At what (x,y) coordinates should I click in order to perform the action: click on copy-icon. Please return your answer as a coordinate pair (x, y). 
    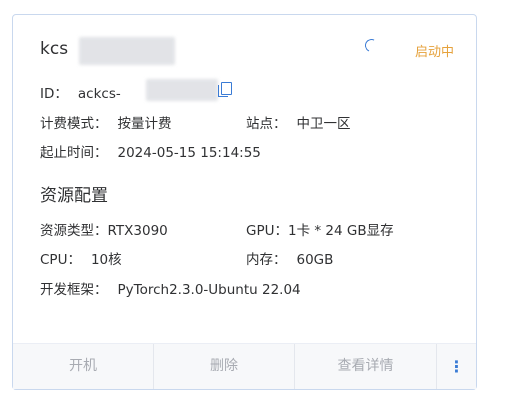
    Looking at the image, I should click on (225, 89).